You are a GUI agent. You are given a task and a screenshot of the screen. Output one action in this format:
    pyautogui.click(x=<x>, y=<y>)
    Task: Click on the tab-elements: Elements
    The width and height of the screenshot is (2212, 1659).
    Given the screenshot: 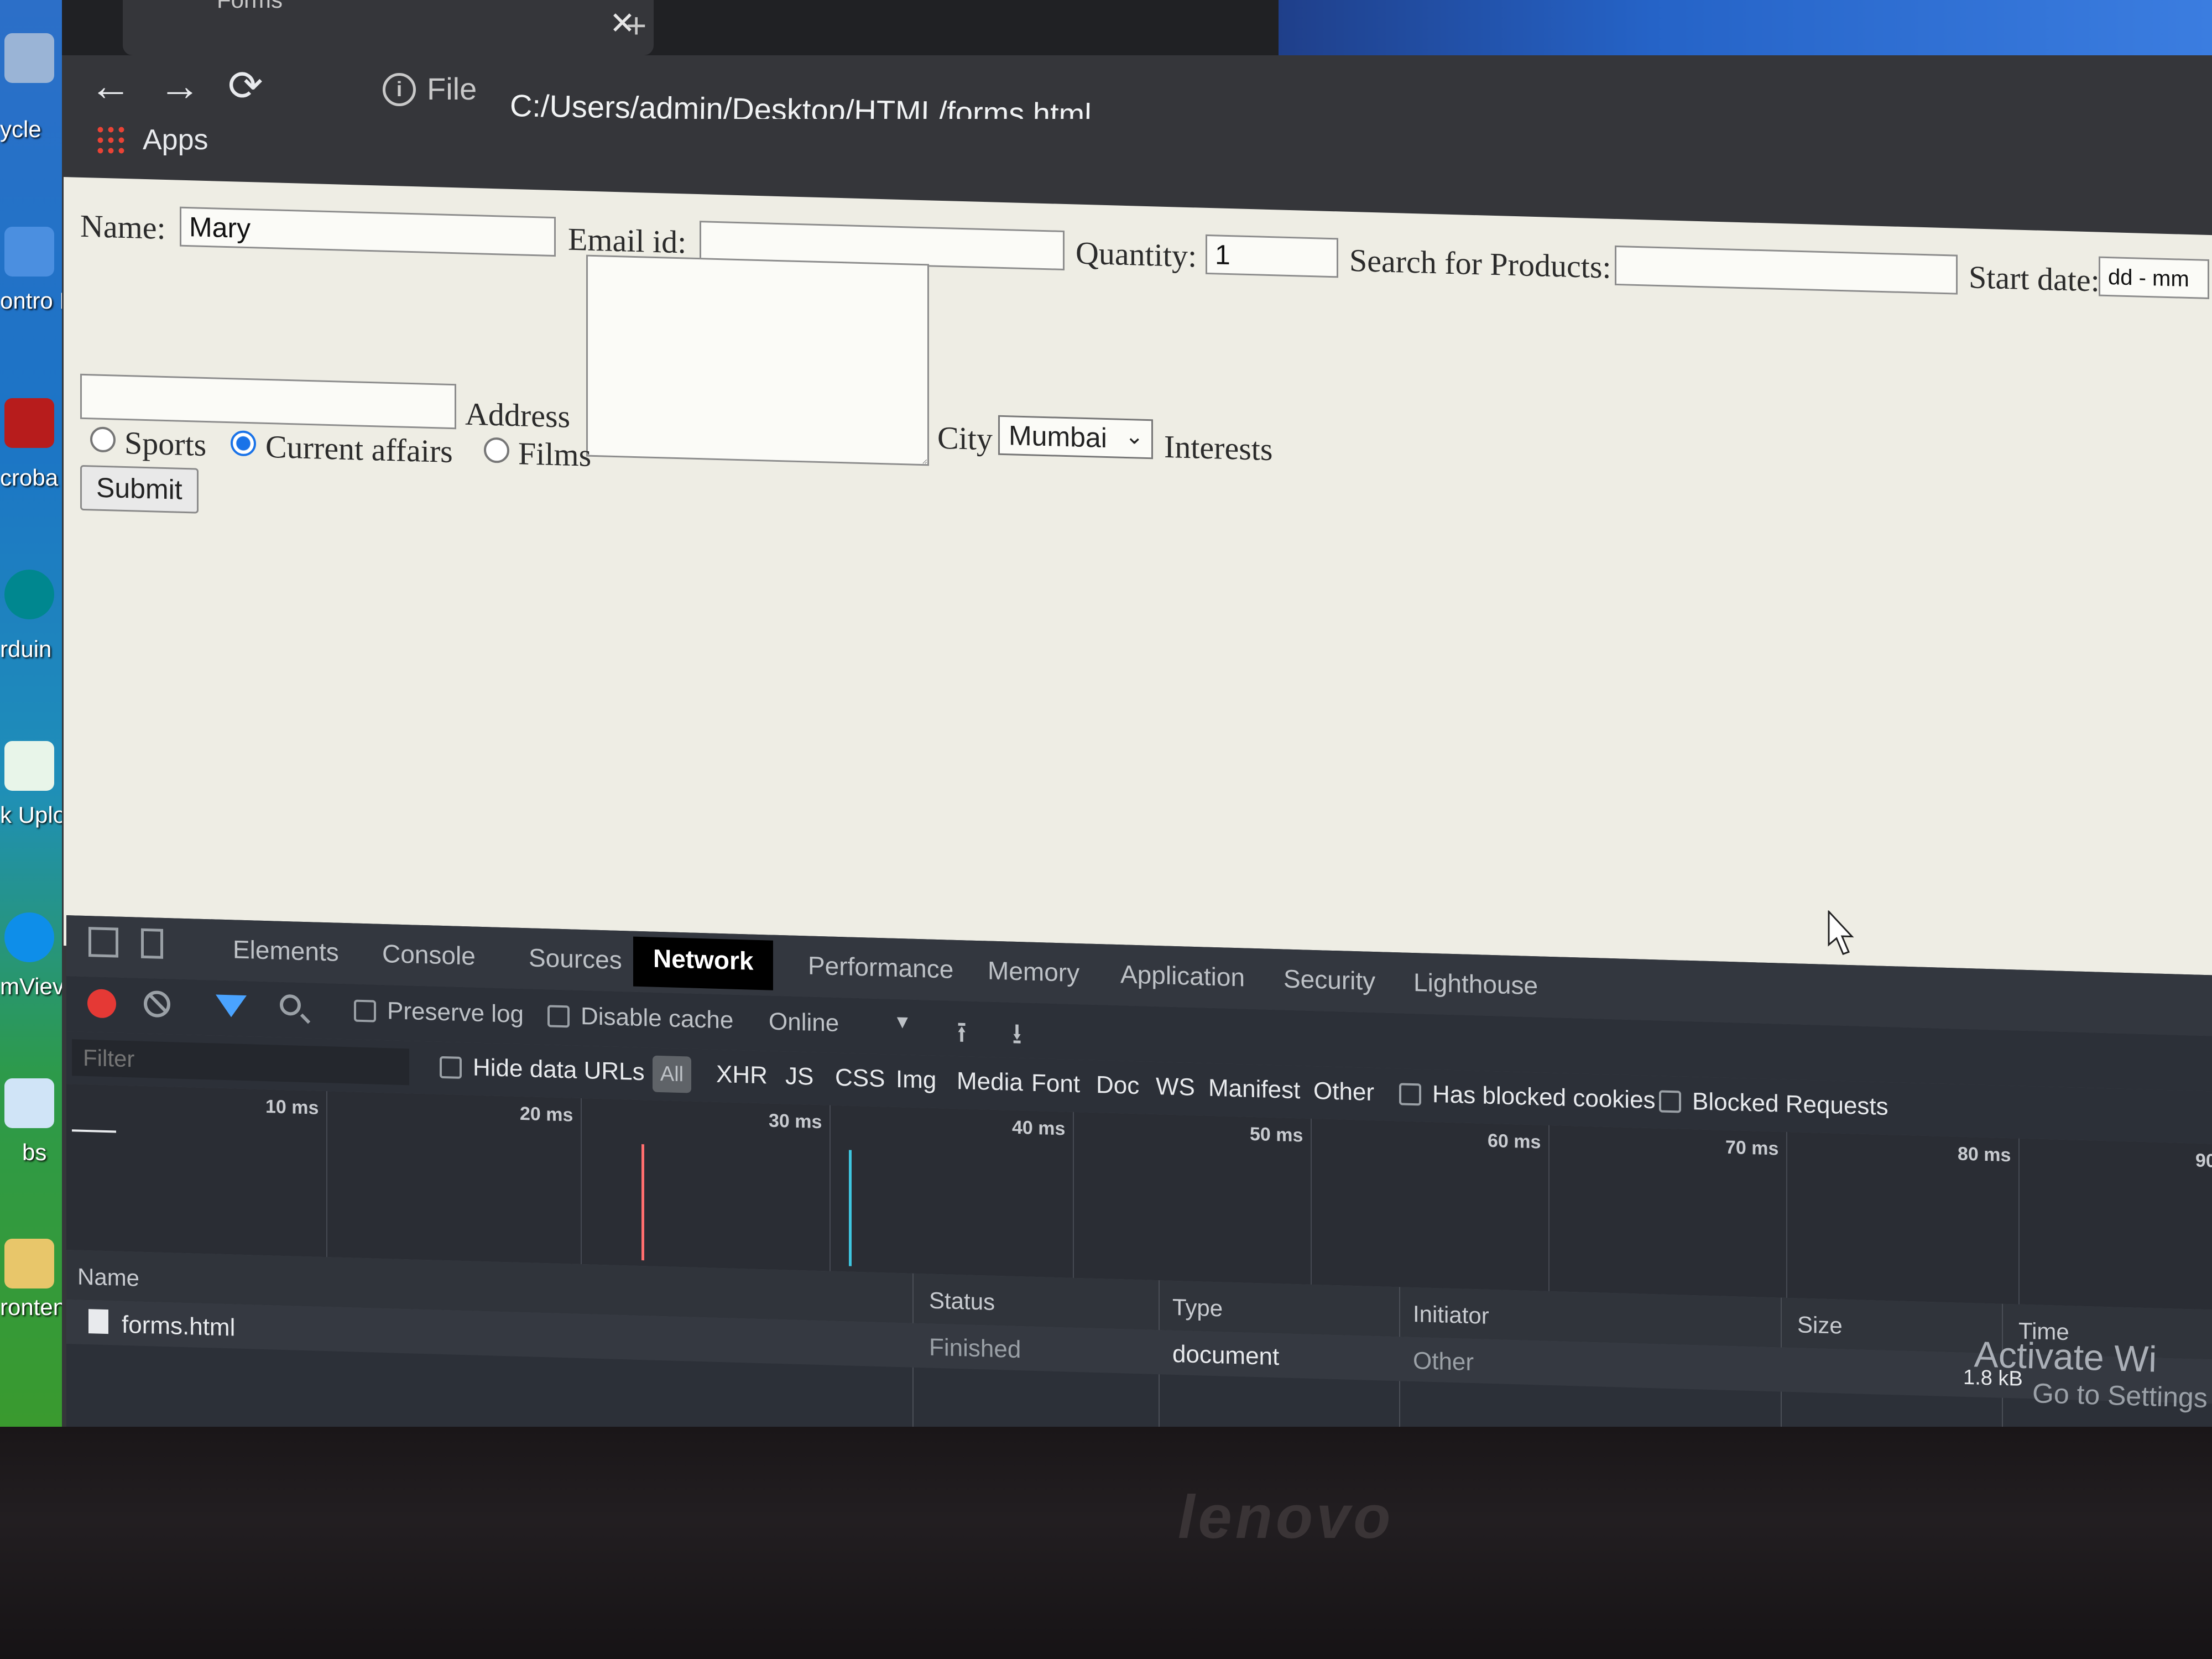 What is the action you would take?
    pyautogui.click(x=286, y=958)
    